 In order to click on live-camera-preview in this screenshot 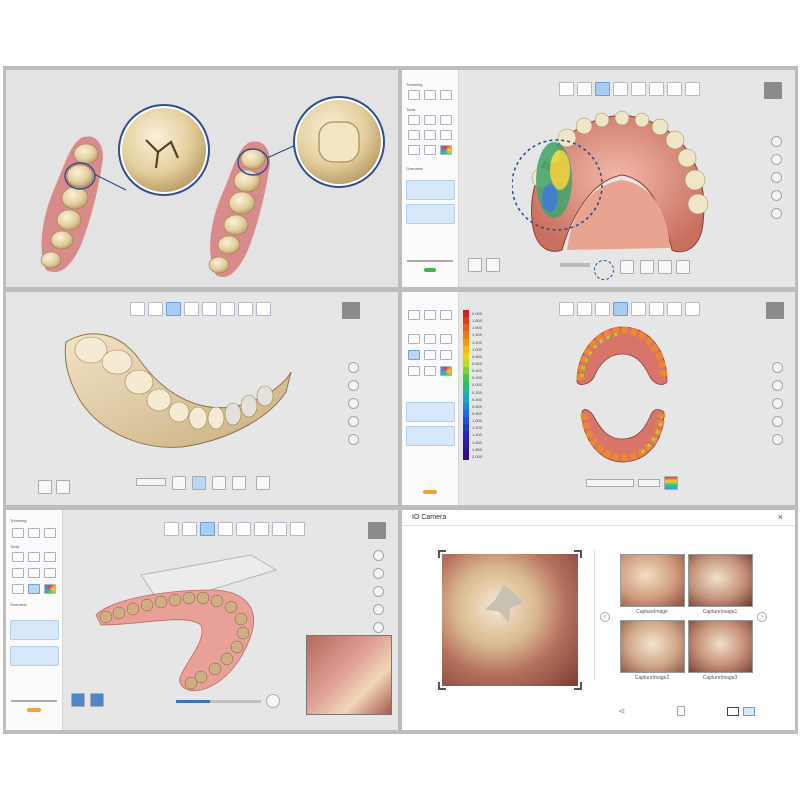, I will do `click(349, 675)`.